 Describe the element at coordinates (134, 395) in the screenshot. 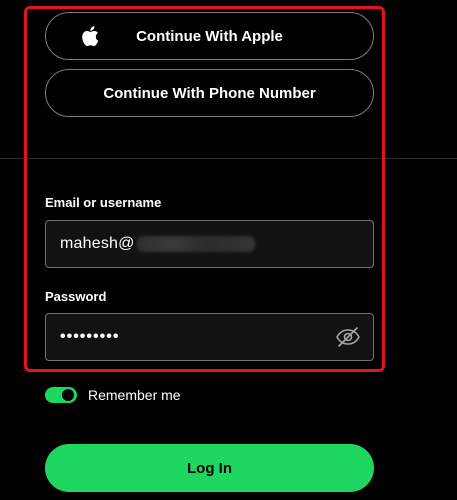

I see `remember-me-label: Remember me` at that location.